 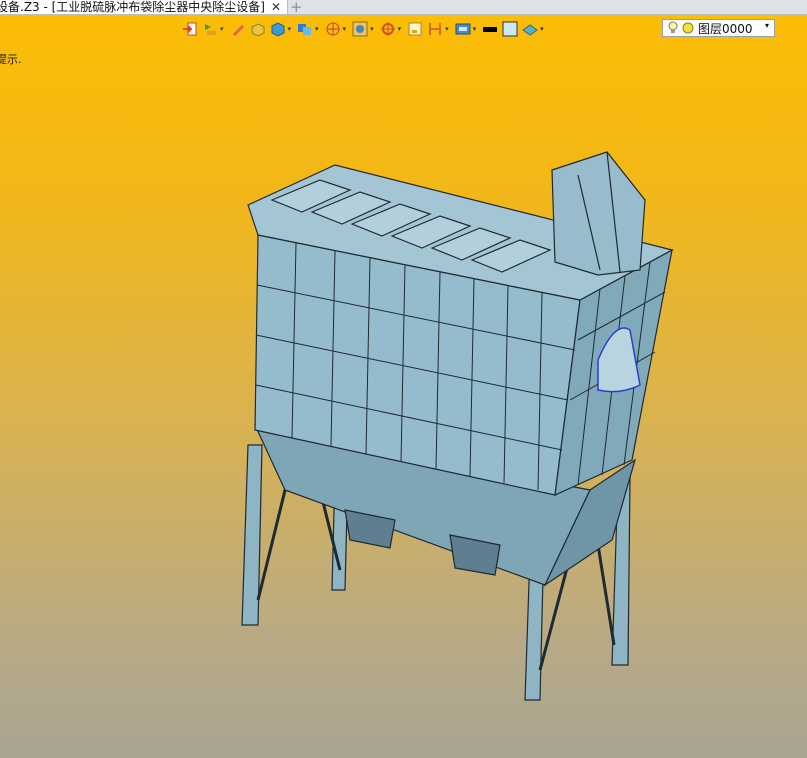 What do you see at coordinates (11, 59) in the screenshot?
I see `status-hint: 提示.` at bounding box center [11, 59].